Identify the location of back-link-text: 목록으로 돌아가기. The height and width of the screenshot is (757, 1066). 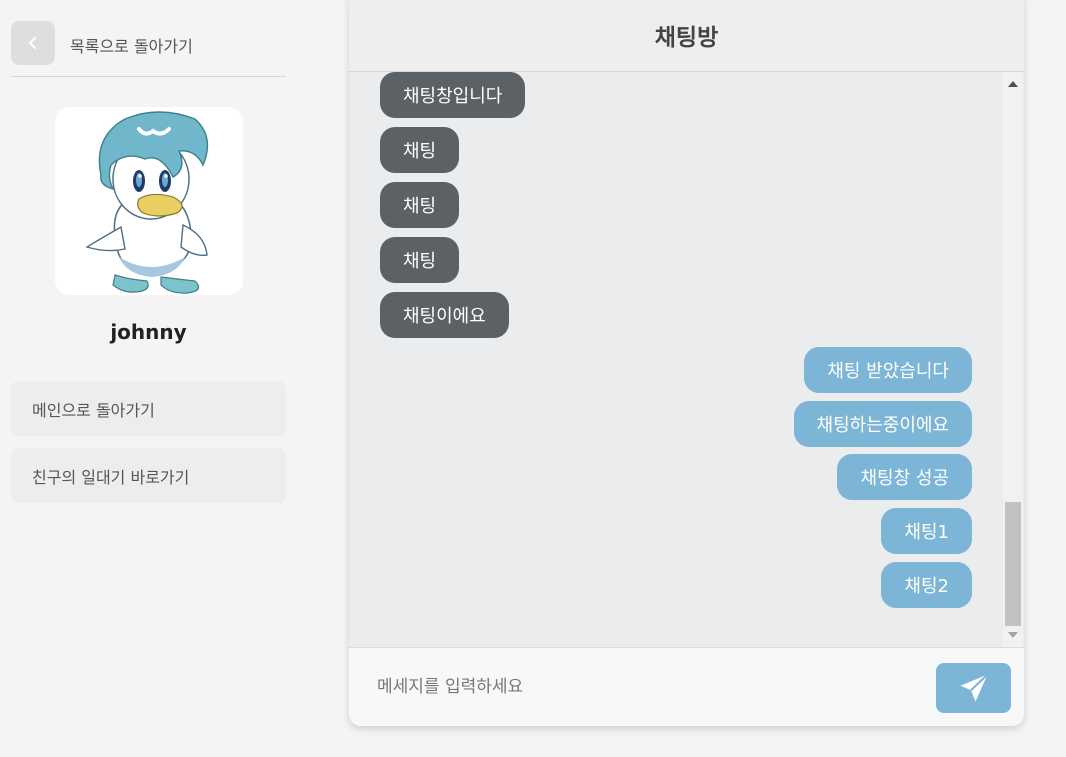
(131, 45).